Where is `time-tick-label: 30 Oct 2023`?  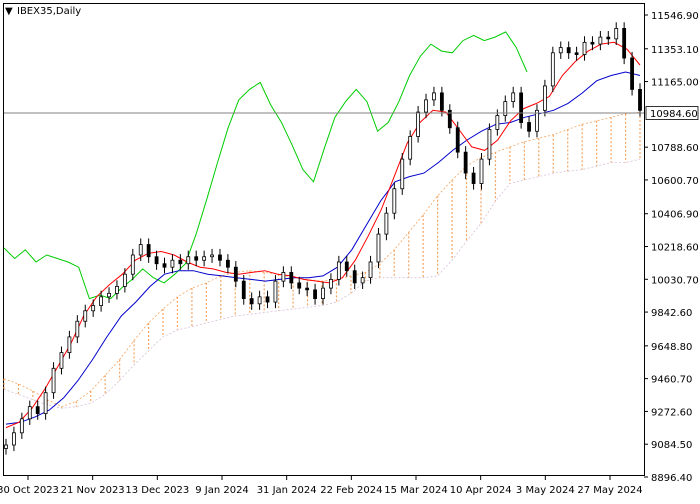
time-tick-label: 30 Oct 2023 is located at coordinates (29, 490).